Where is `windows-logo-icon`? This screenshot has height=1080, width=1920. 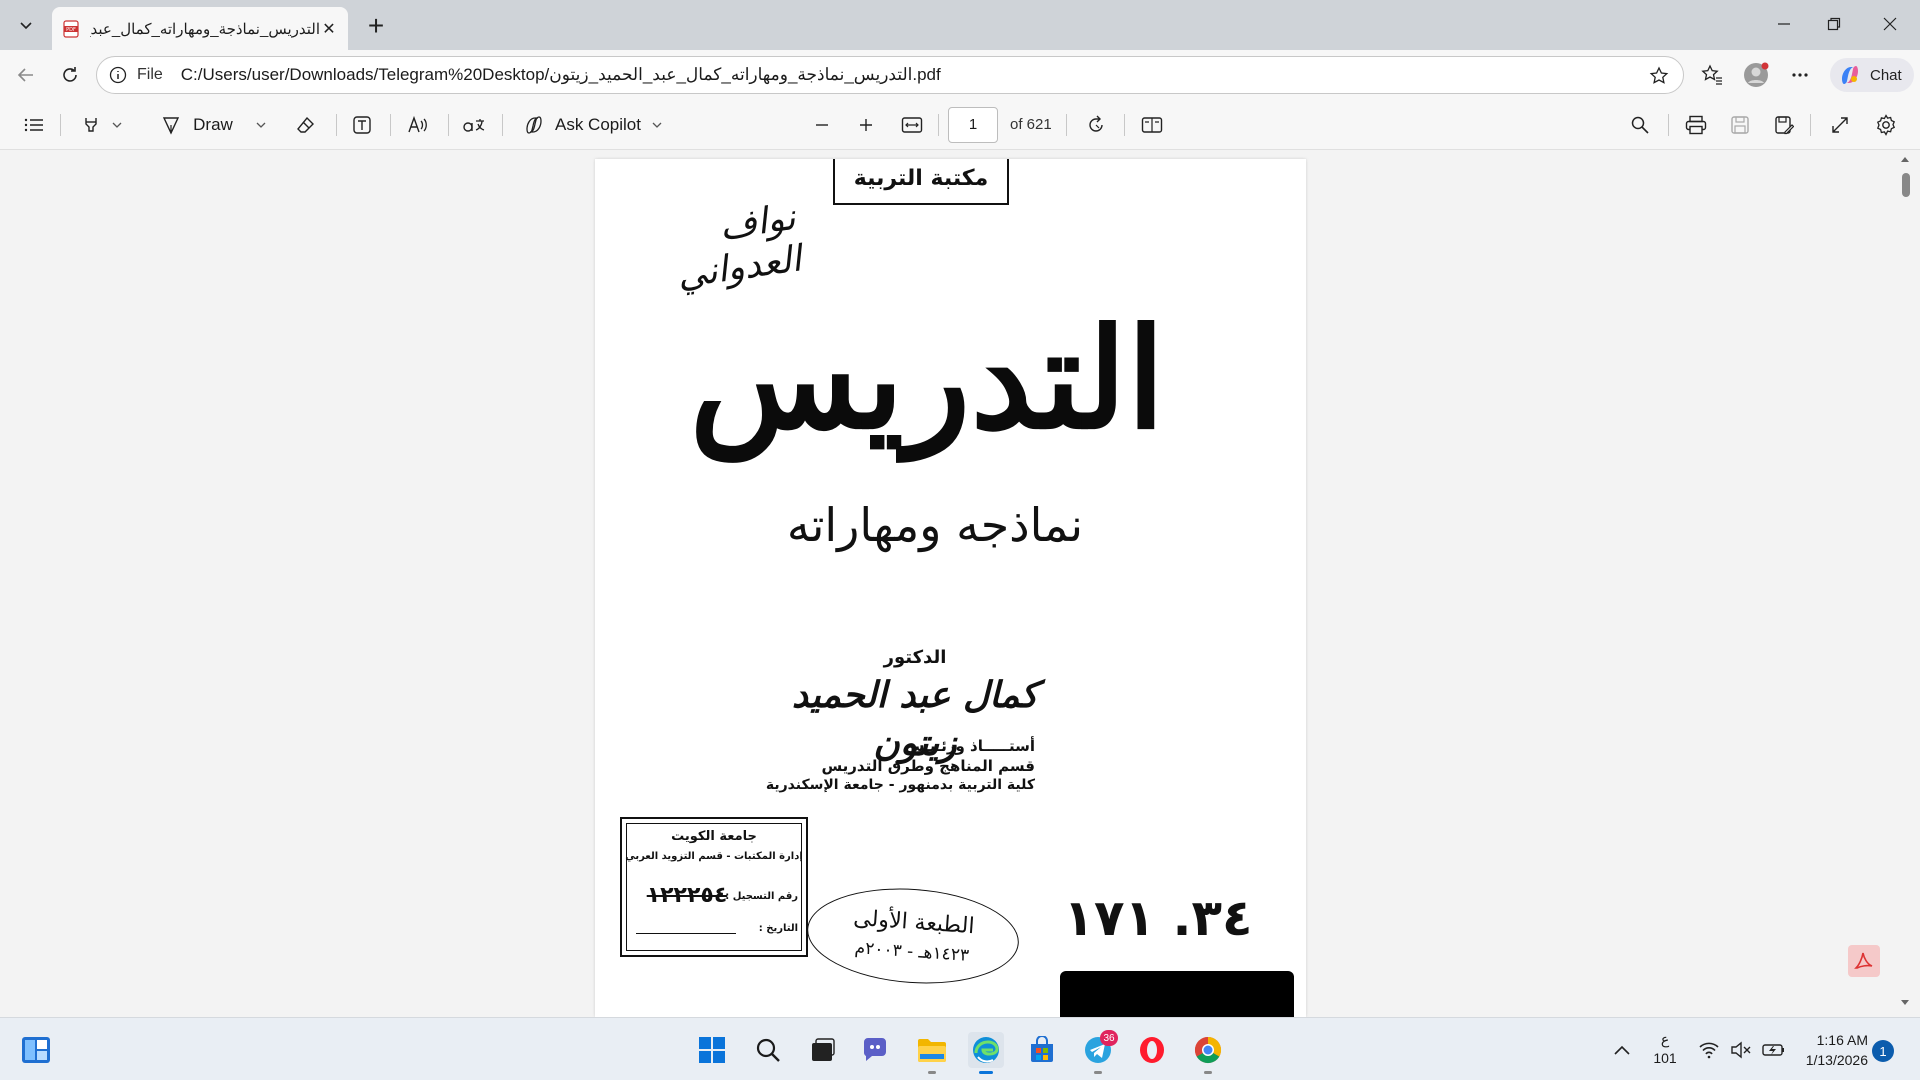
windows-logo-icon is located at coordinates (712, 1050).